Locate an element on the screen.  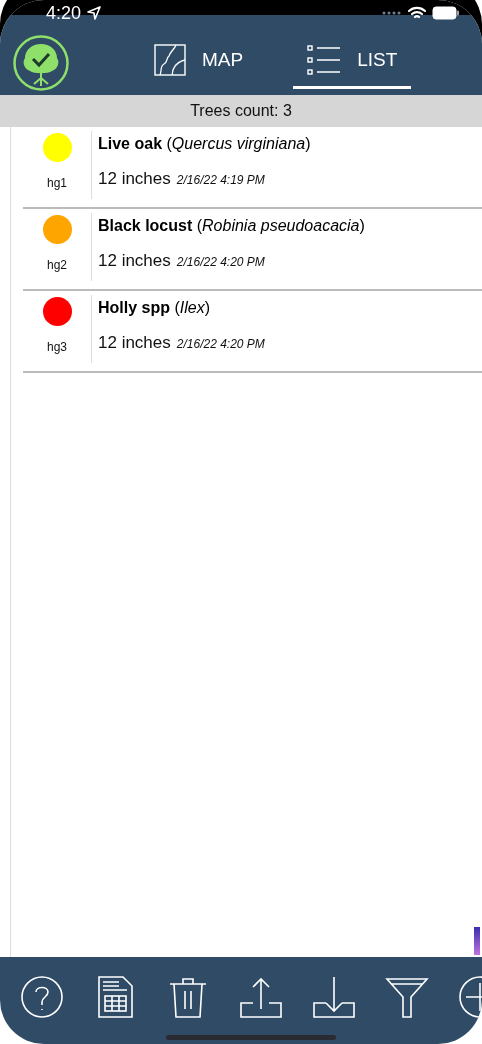
tree-code: hg3 is located at coordinates (57, 347).